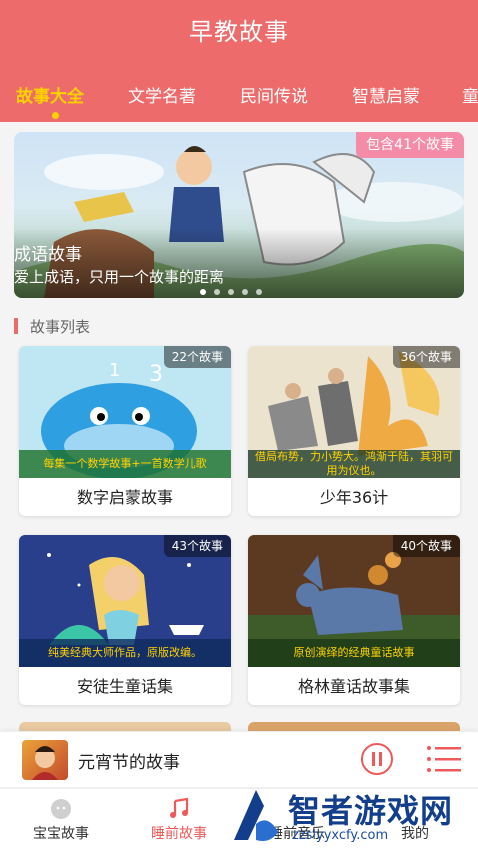  Describe the element at coordinates (239, 759) in the screenshot. I see `mini-player: 元宵节的故事` at that location.